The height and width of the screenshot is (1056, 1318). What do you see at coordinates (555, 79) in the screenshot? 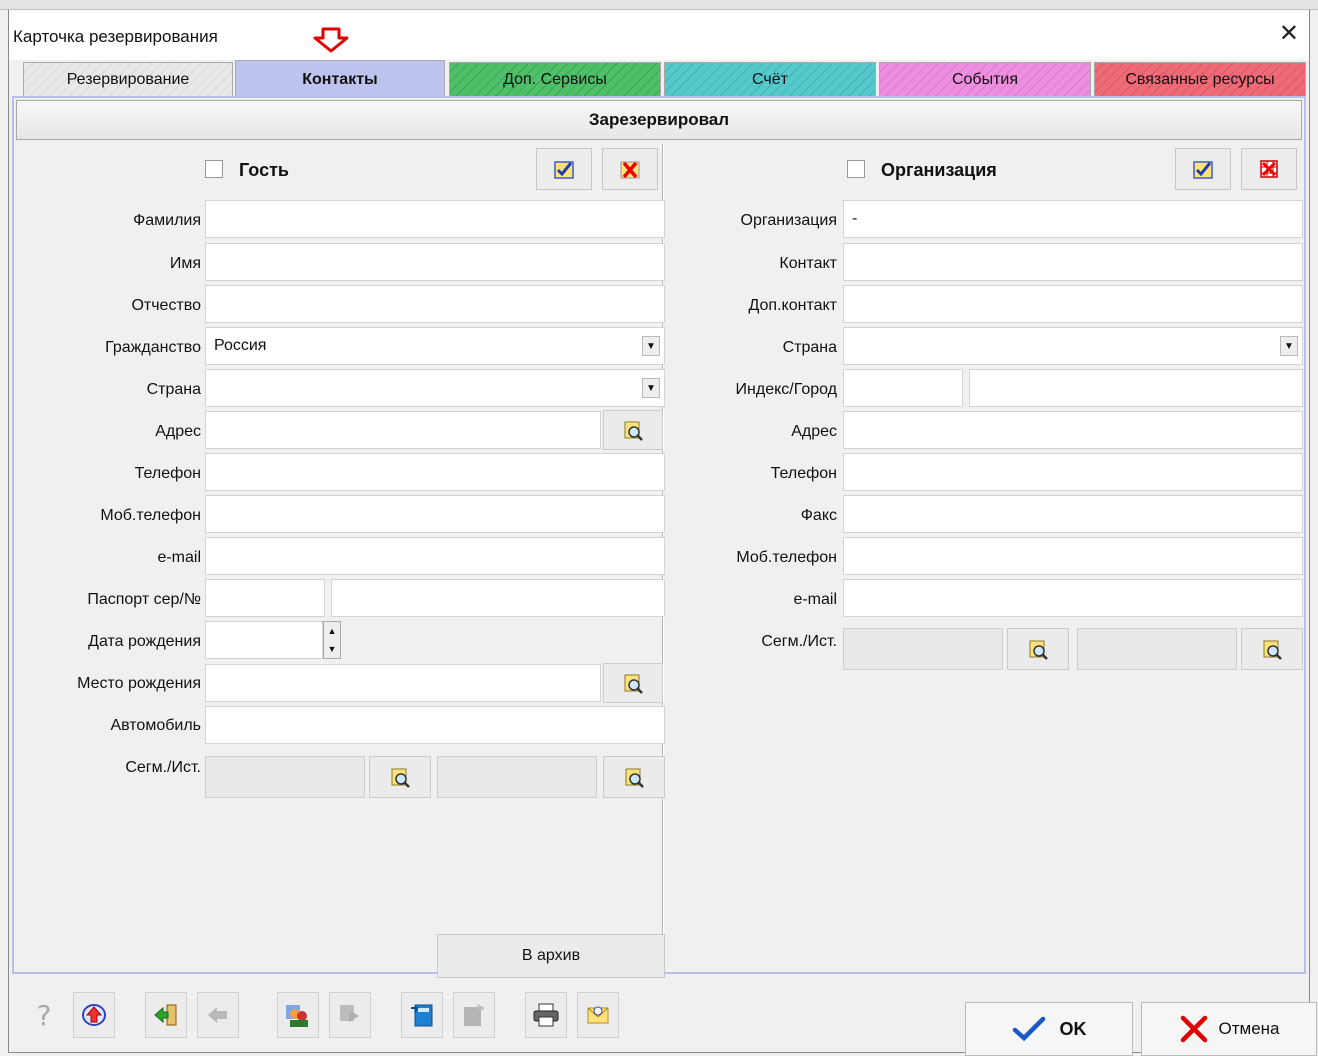
I see `tab-extra-services: Доп. Сервисы` at bounding box center [555, 79].